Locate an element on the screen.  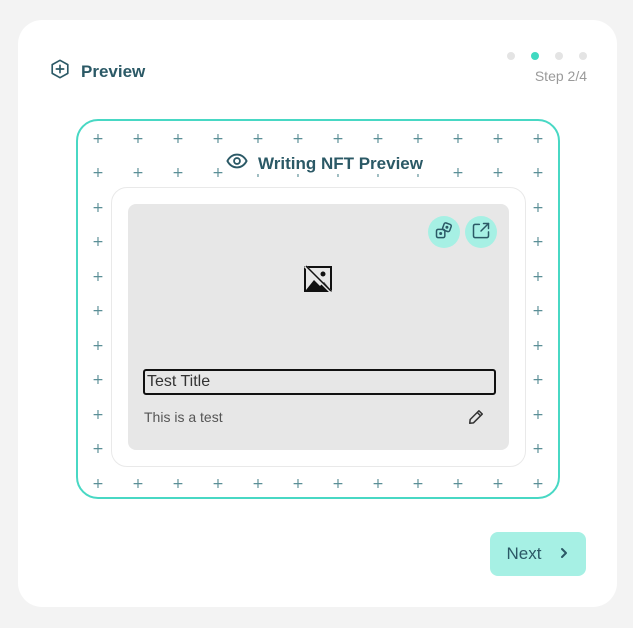
plus-hexagon-icon is located at coordinates (60, 71).